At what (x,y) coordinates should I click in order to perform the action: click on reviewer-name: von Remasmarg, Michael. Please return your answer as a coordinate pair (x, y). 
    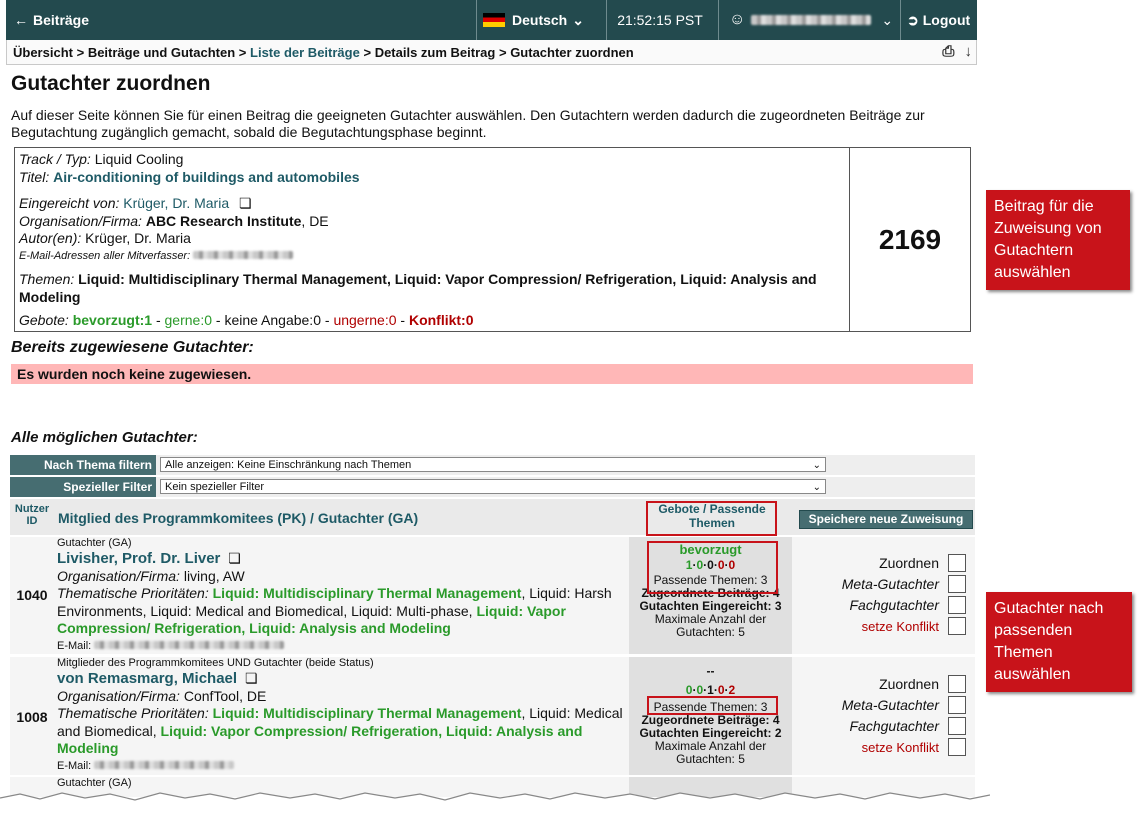
    Looking at the image, I should click on (147, 678).